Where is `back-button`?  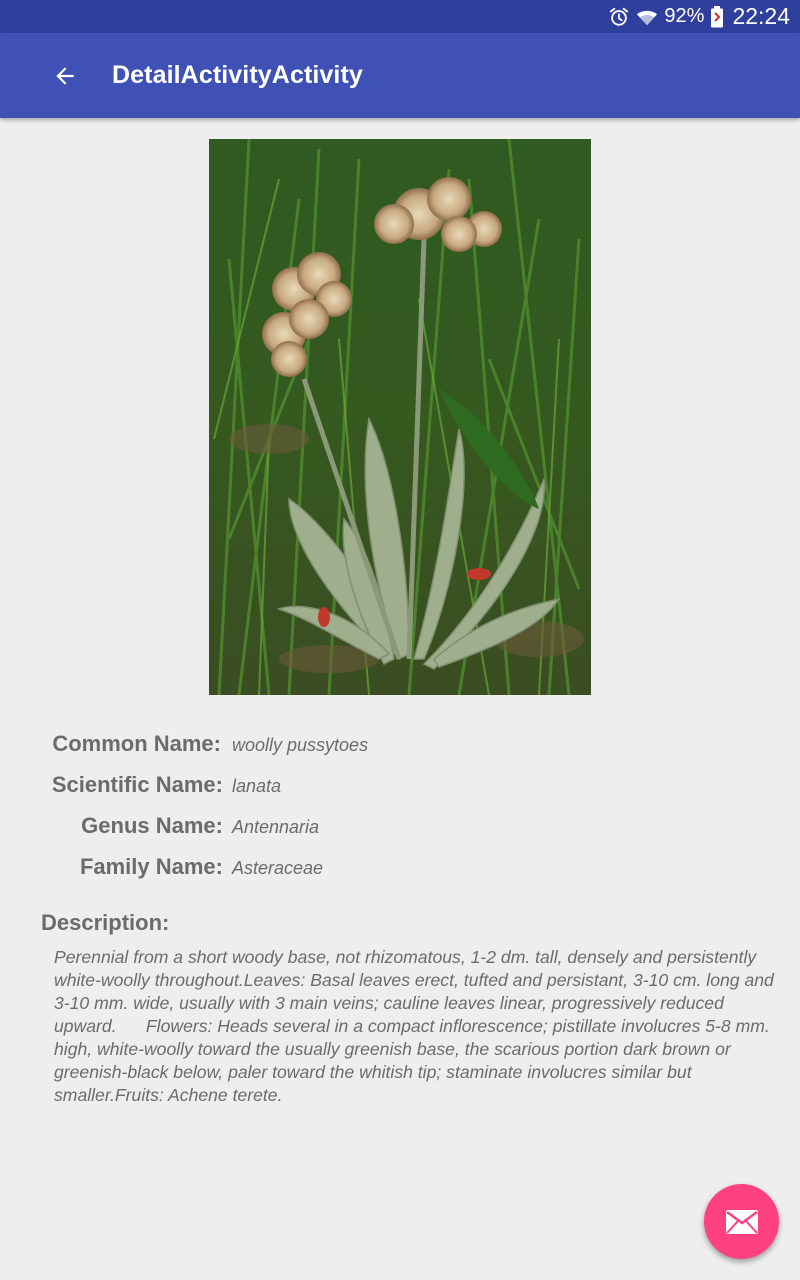 back-button is located at coordinates (65, 76).